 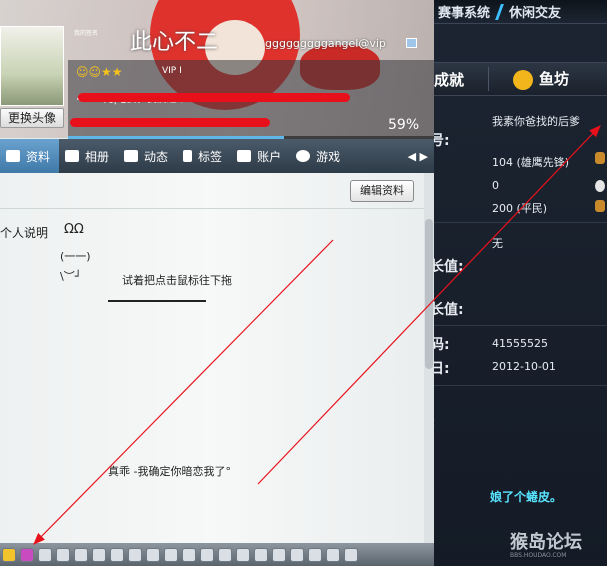 What do you see at coordinates (447, 310) in the screenshot?
I see `label-growth-2: 长值:` at bounding box center [447, 310].